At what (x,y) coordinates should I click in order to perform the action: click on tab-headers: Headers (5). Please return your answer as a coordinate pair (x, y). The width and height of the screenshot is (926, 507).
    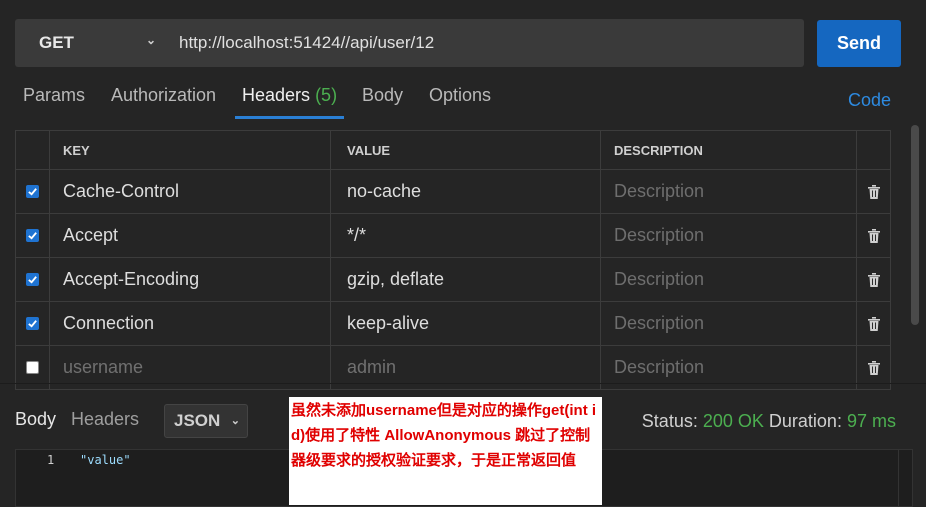
    Looking at the image, I should click on (289, 95).